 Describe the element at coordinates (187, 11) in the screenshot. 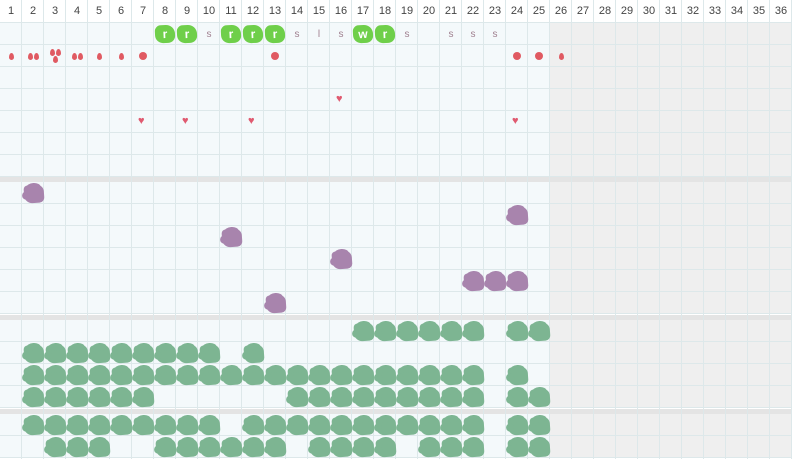

I see `day-header-9: 9` at that location.